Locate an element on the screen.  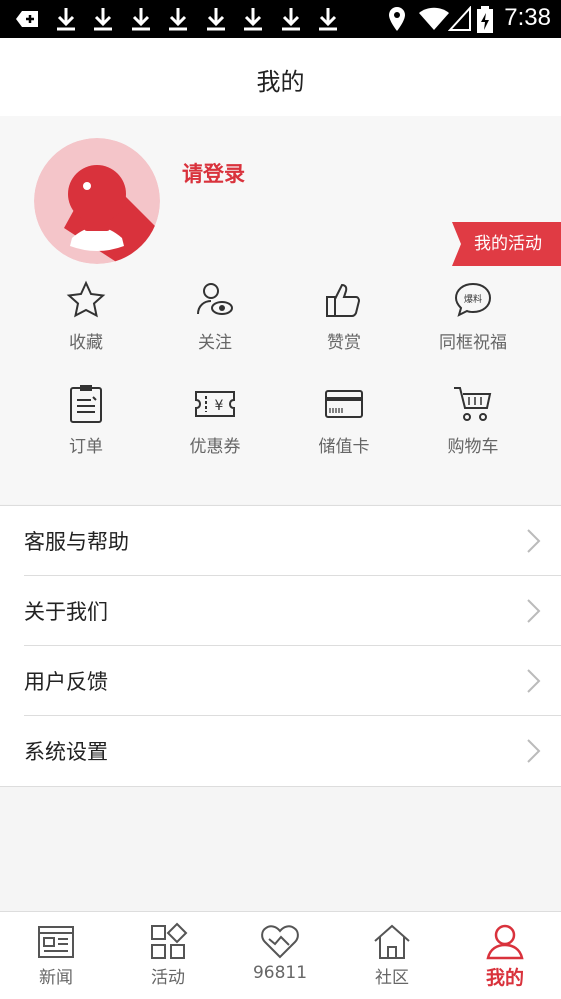
tab-news: 新闻 is located at coordinates (56, 955).